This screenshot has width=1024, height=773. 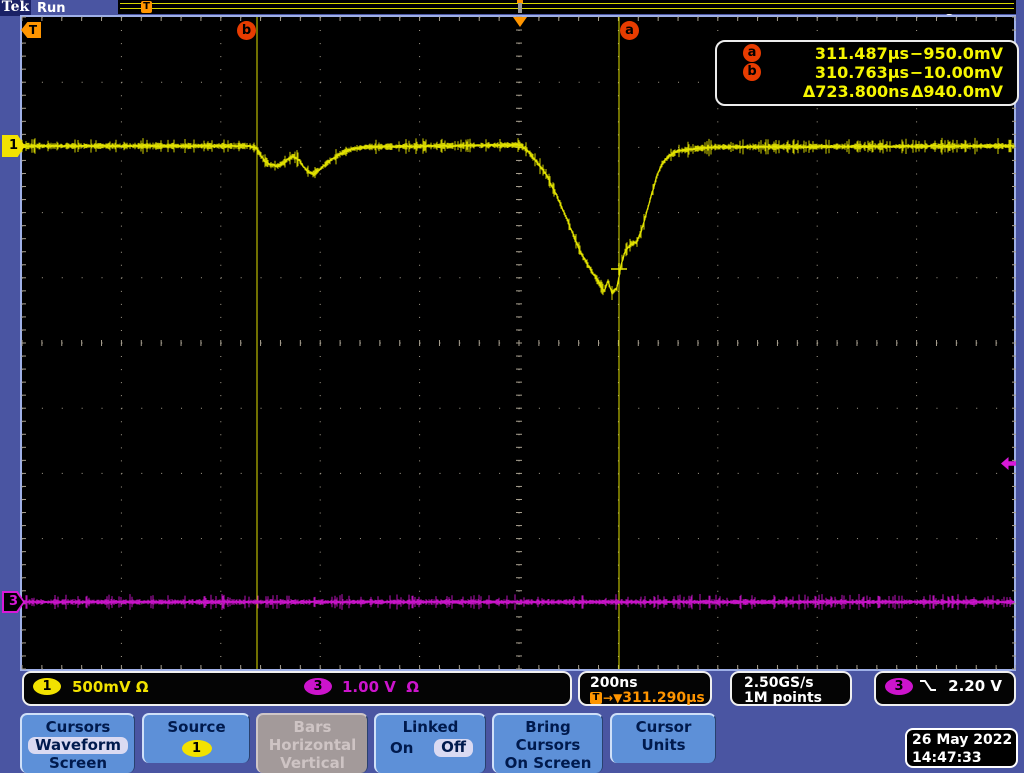 What do you see at coordinates (783, 698) in the screenshot?
I see `record-length: 1M points` at bounding box center [783, 698].